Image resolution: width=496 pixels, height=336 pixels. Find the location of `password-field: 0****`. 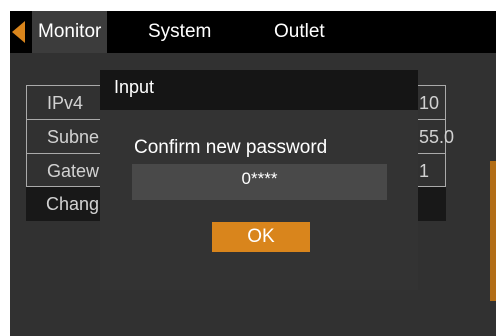

password-field: 0**** is located at coordinates (259, 182).